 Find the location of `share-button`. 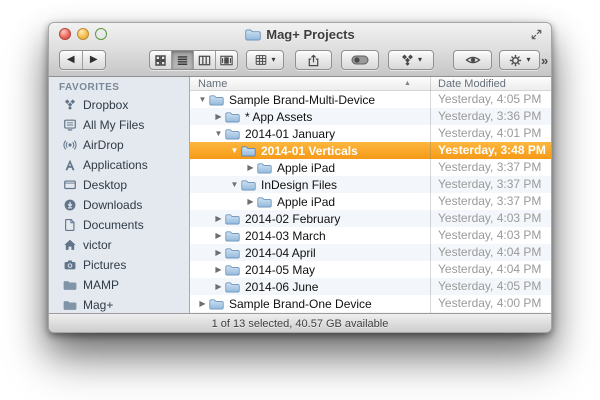

share-button is located at coordinates (313, 60).